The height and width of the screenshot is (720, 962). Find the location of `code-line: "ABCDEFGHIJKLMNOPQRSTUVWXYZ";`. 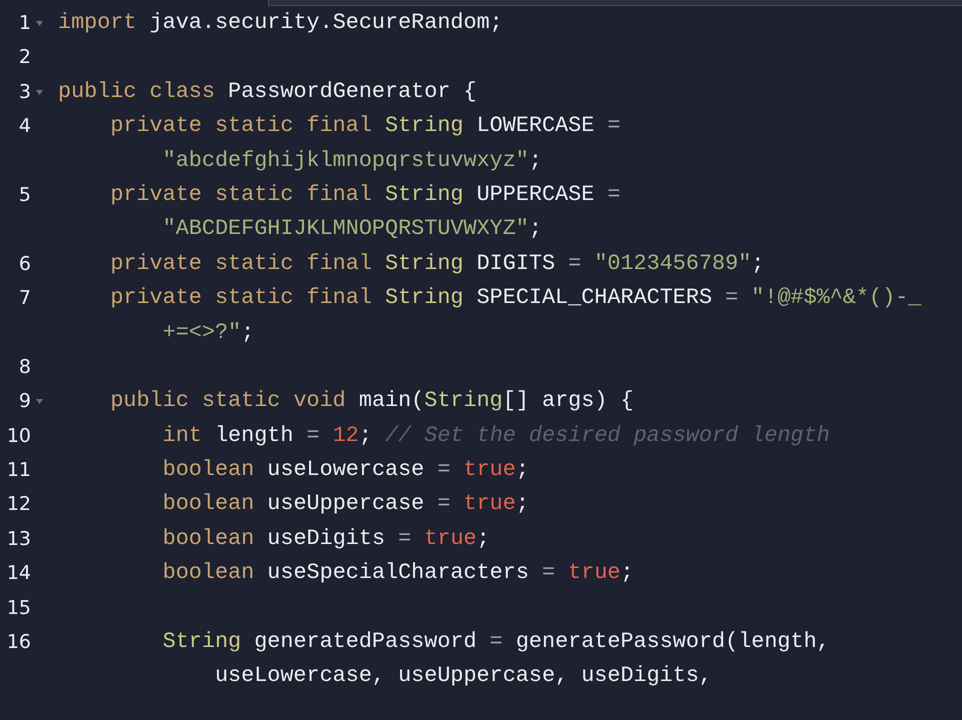

code-line: "ABCDEFGHIJKLMNOPQRSTUVWXYZ"; is located at coordinates (352, 229).